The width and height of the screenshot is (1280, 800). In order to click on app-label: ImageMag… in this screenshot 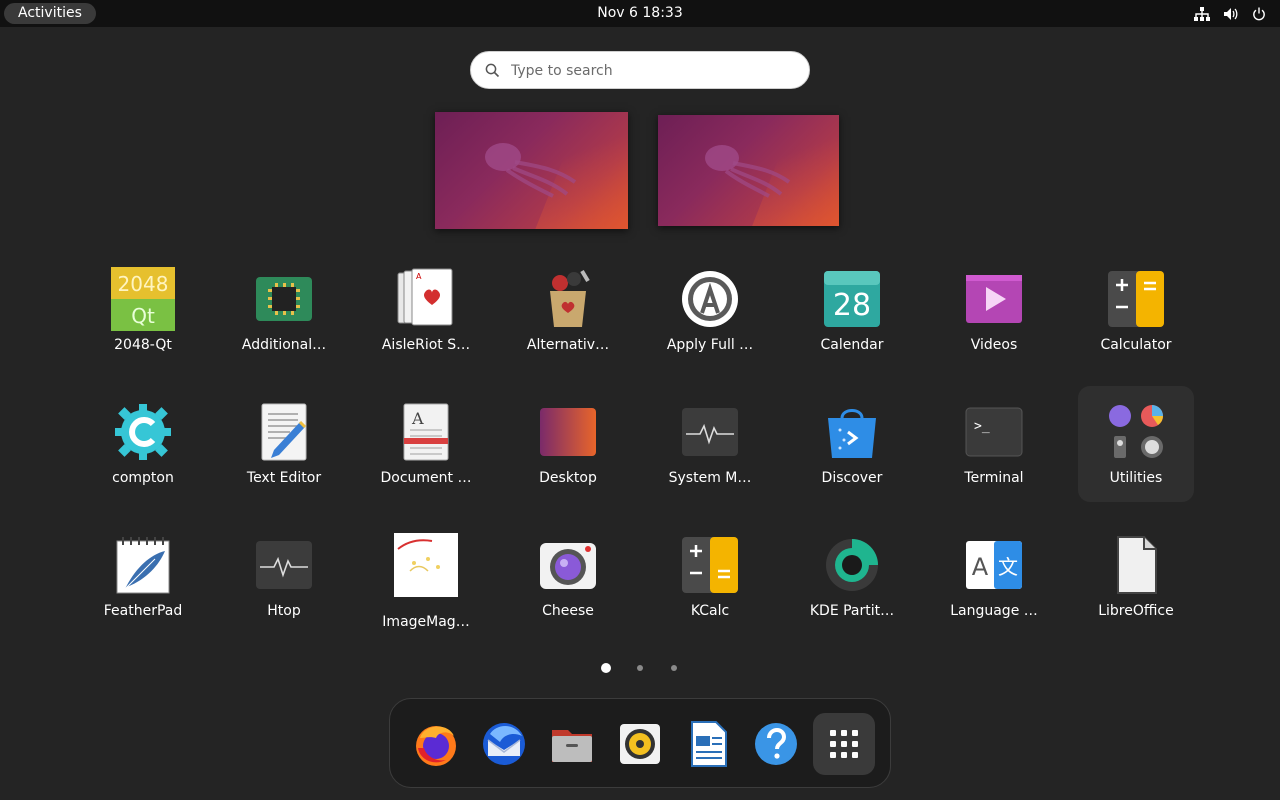, I will do `click(426, 622)`.